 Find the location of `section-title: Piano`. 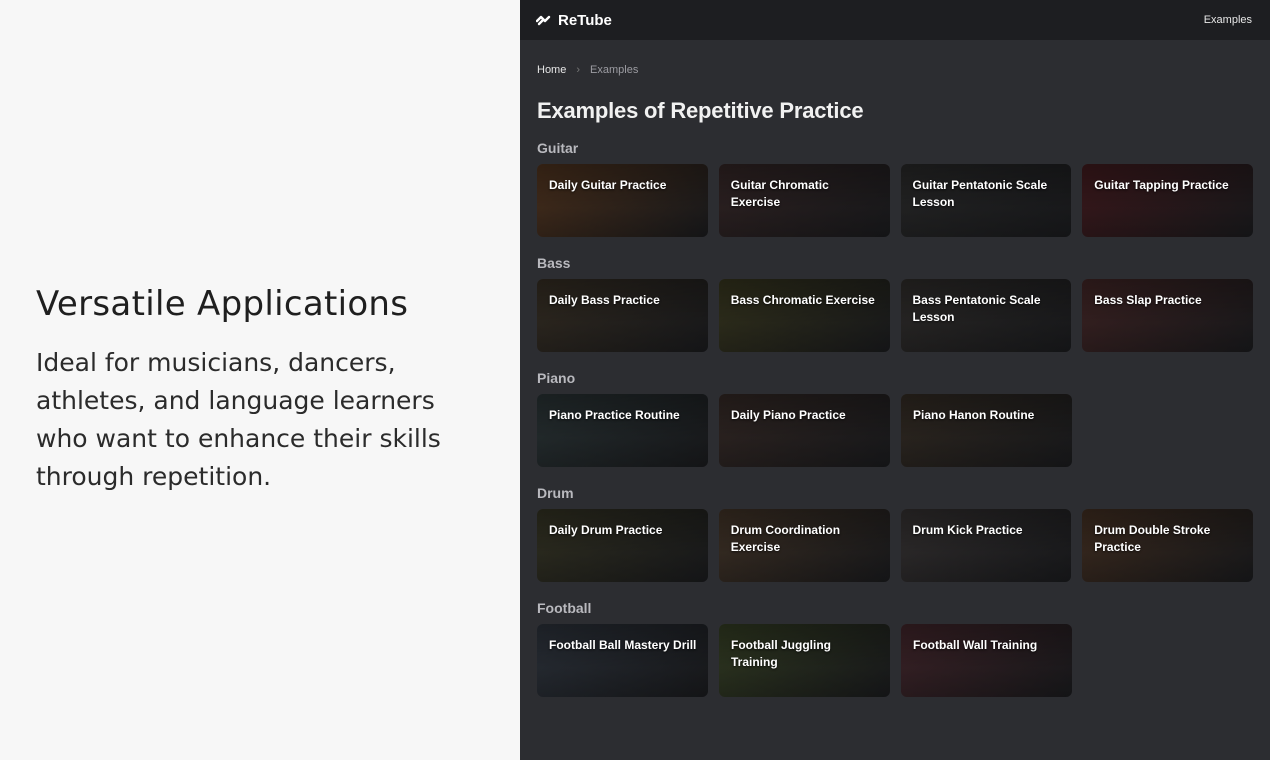

section-title: Piano is located at coordinates (556, 378).